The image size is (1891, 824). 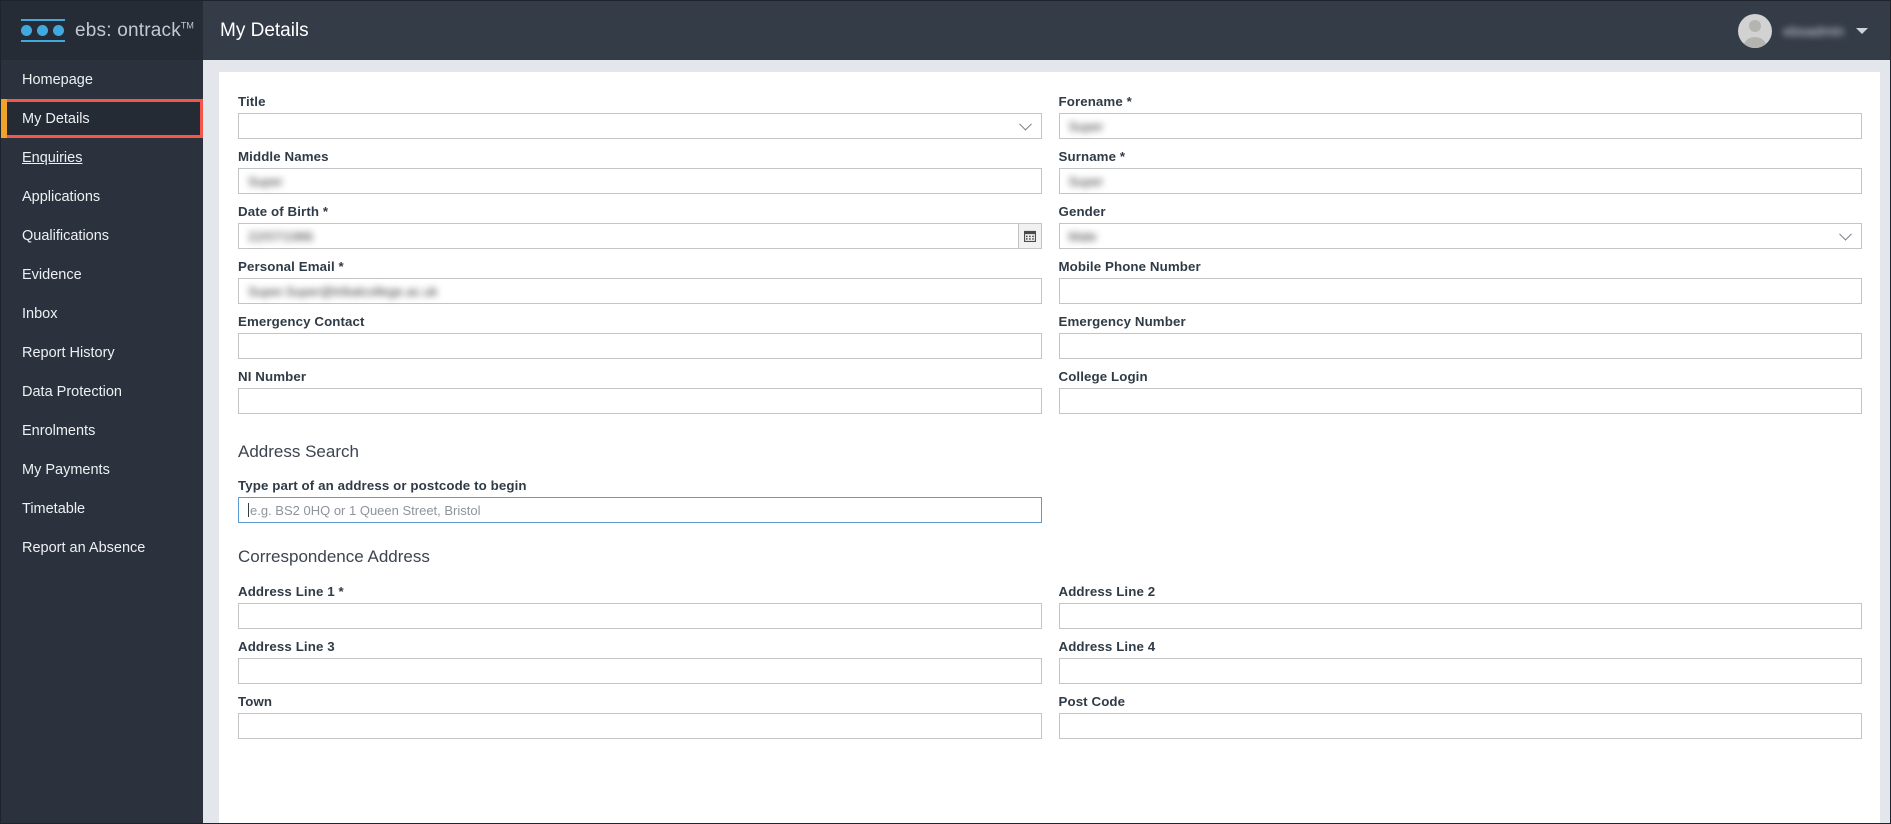 I want to click on field-label: Town, so click(x=255, y=701).